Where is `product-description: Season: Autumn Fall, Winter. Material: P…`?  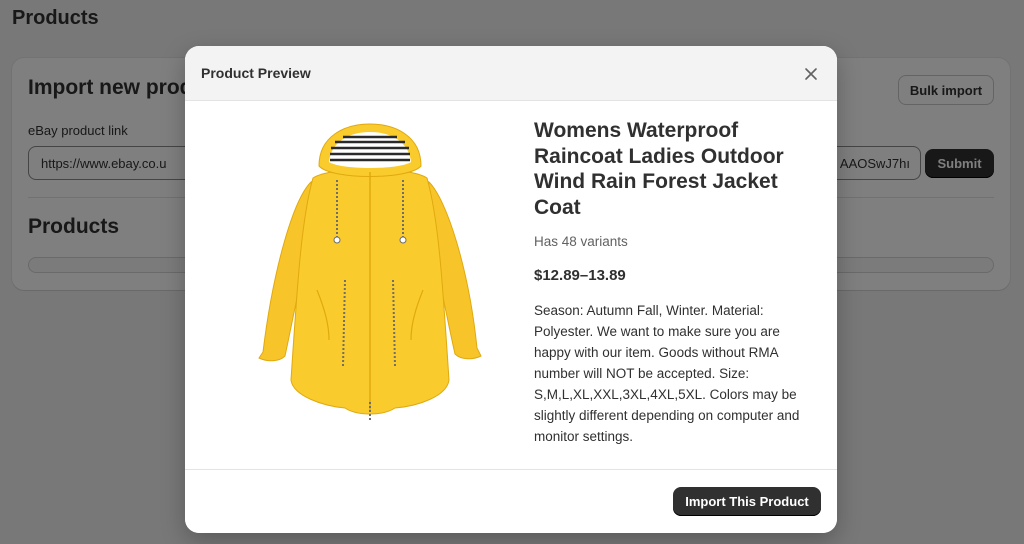
product-description: Season: Autumn Fall, Winter. Material: P… is located at coordinates (667, 373).